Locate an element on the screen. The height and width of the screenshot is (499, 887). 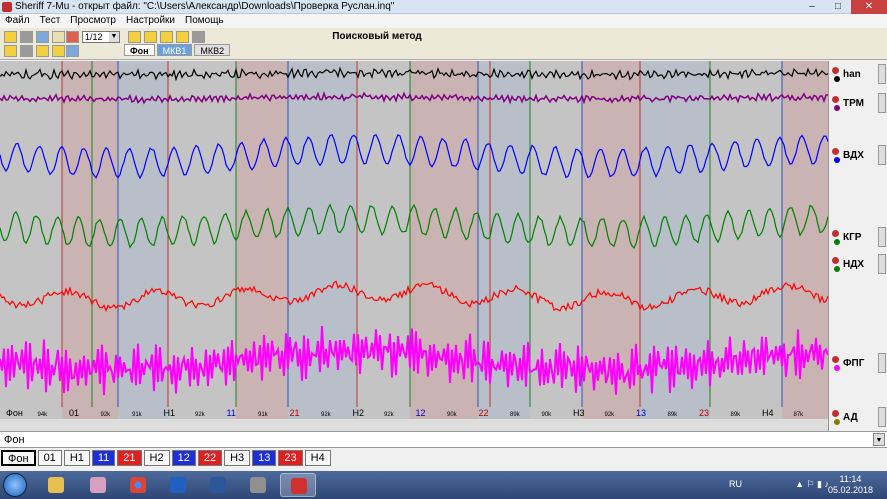
graph-icon is located at coordinates (72, 37).